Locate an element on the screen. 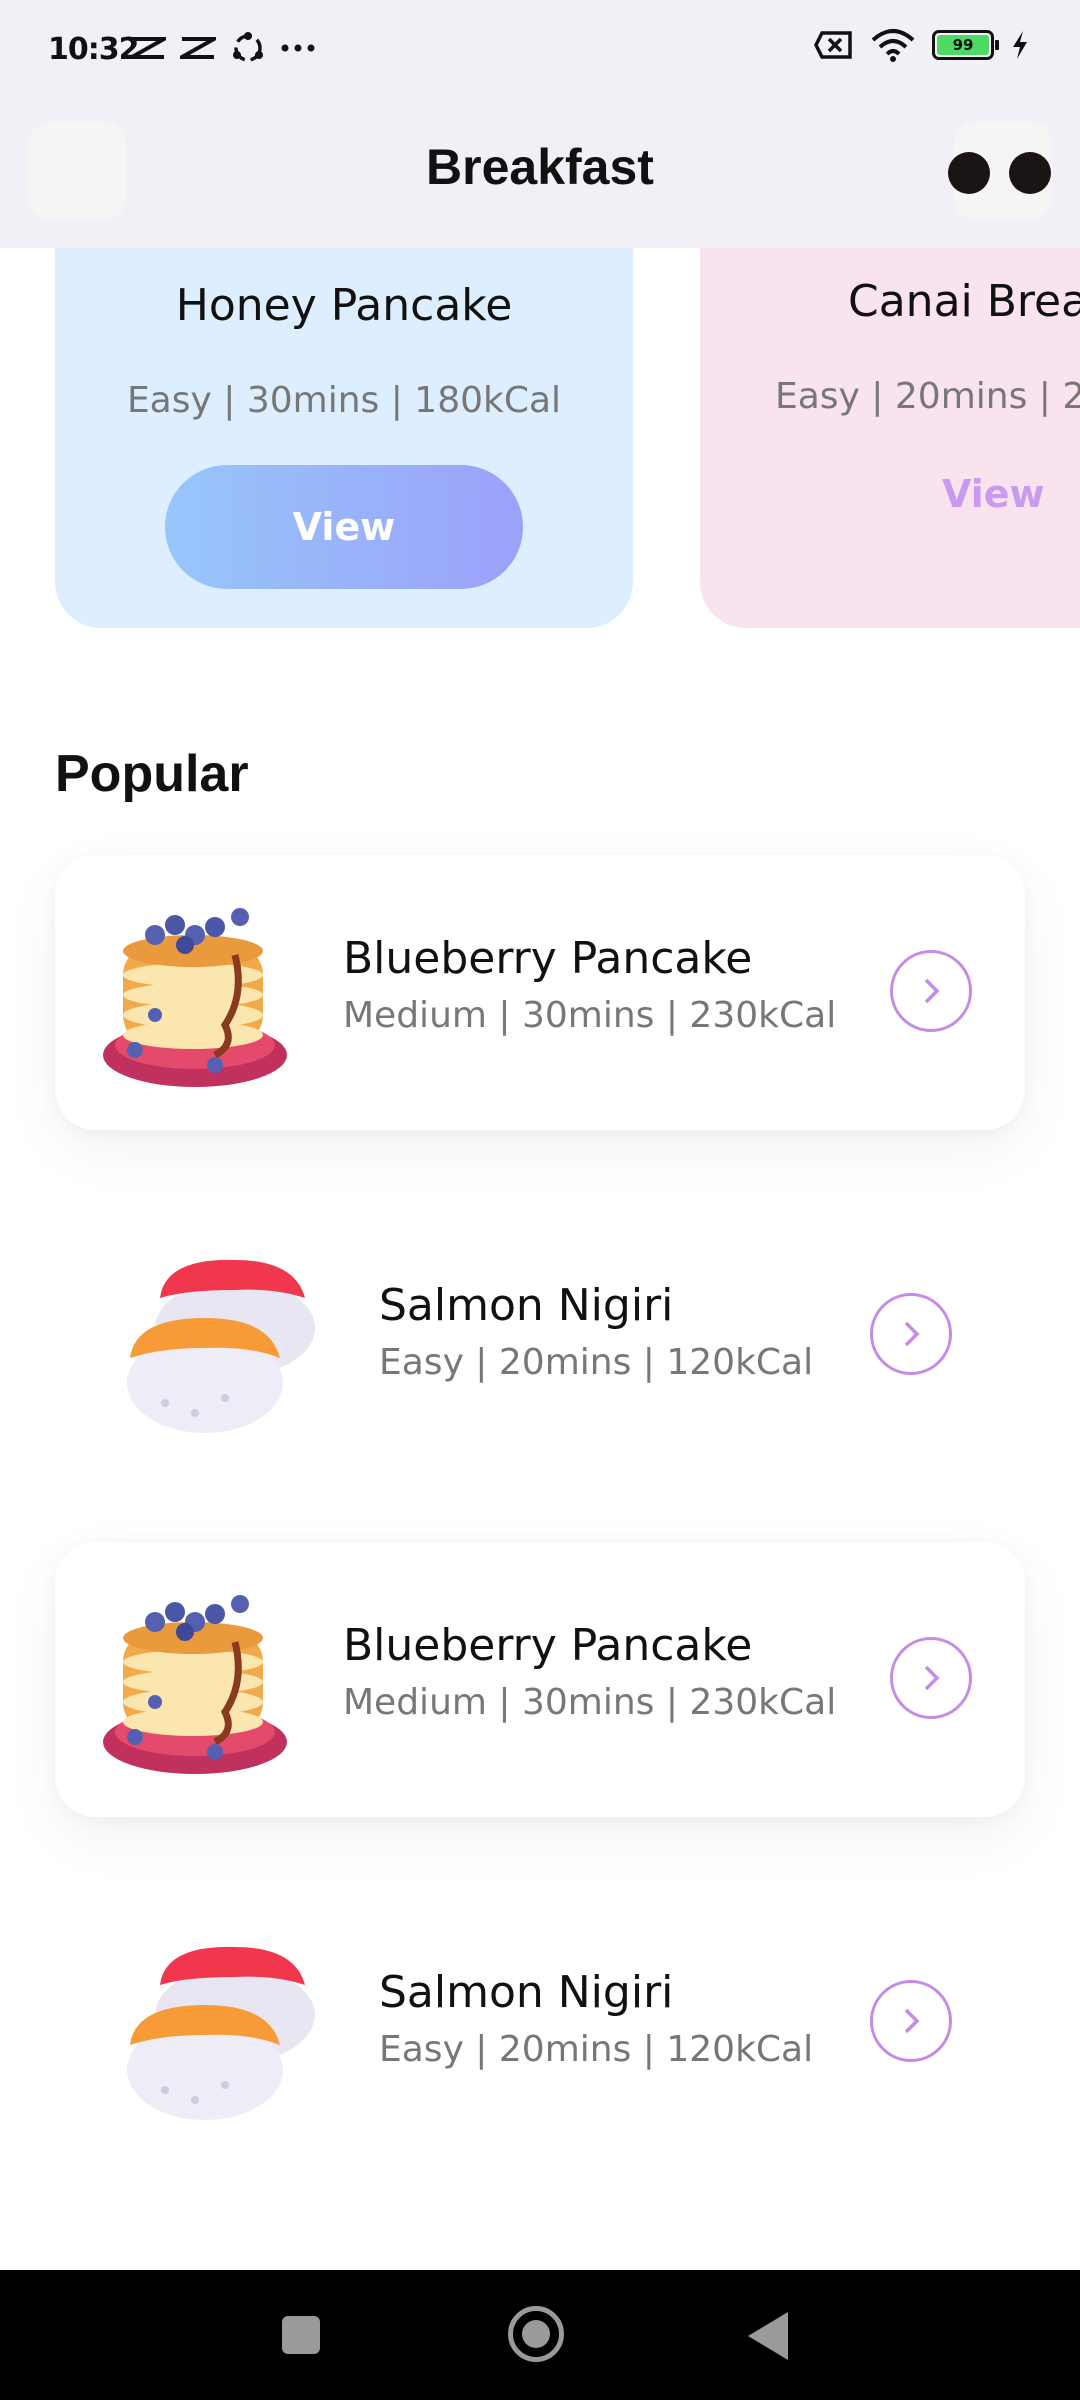 This screenshot has height=2400, width=1080. battery-level: 99 is located at coordinates (963, 45).